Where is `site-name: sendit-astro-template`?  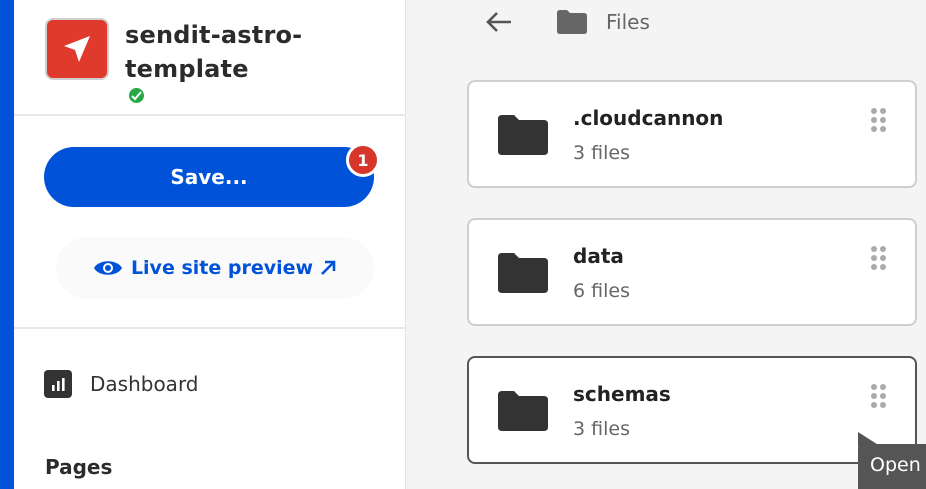 site-name: sendit-astro-template is located at coordinates (214, 52).